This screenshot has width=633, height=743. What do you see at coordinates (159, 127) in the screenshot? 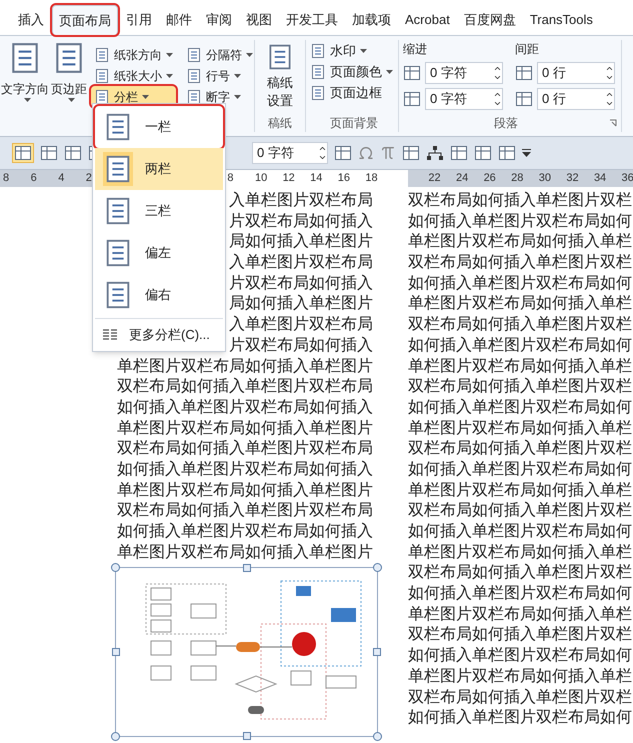
I see `menu-item: 一栏` at bounding box center [159, 127].